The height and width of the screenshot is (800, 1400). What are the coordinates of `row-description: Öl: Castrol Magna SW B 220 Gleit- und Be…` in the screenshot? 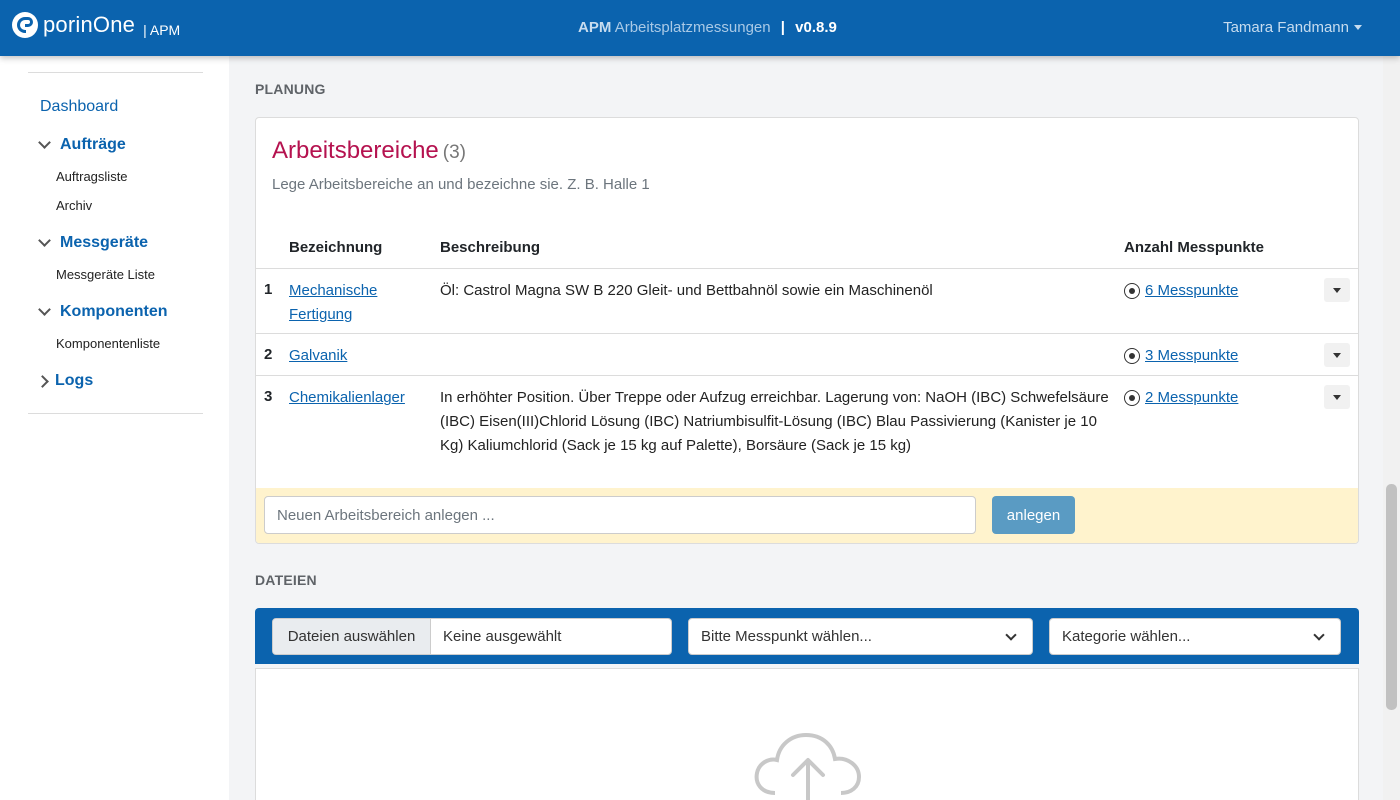 It's located at (686, 290).